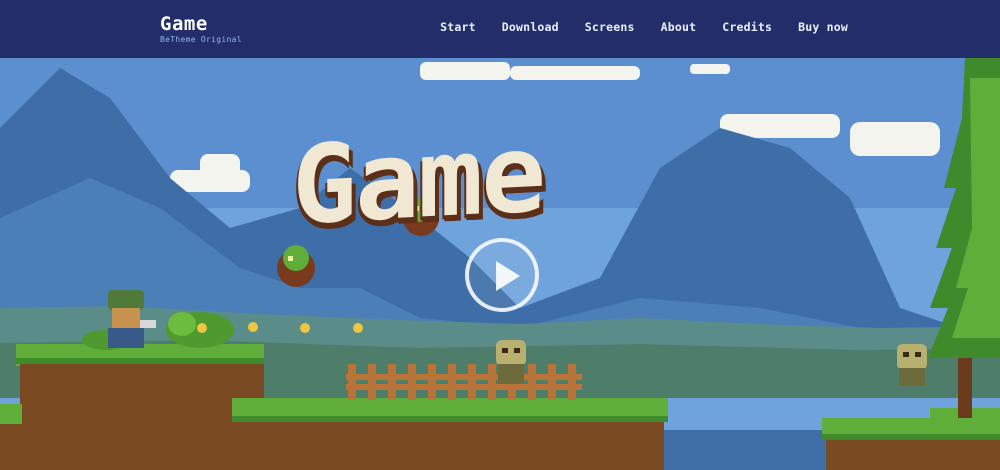  What do you see at coordinates (610, 27) in the screenshot?
I see `nav-screens: Screens` at bounding box center [610, 27].